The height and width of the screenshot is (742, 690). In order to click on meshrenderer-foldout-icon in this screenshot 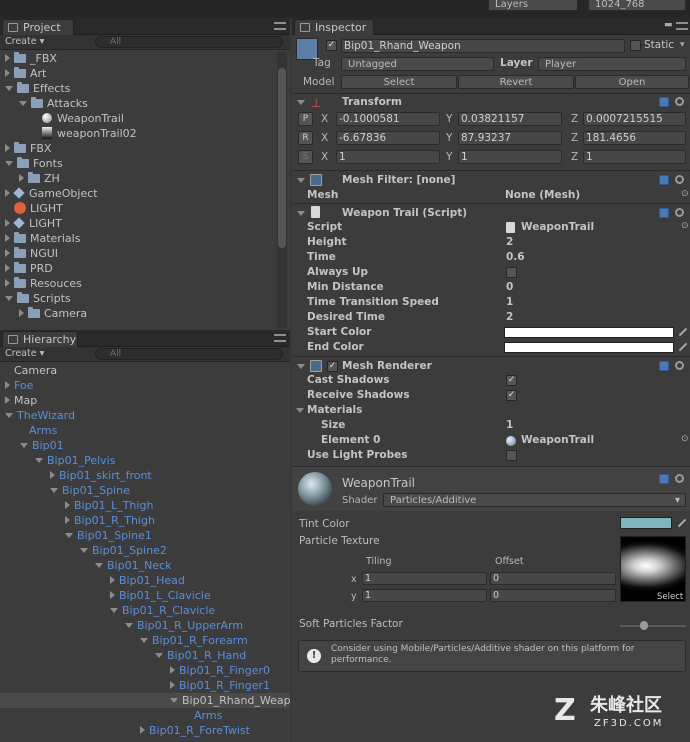, I will do `click(301, 366)`.